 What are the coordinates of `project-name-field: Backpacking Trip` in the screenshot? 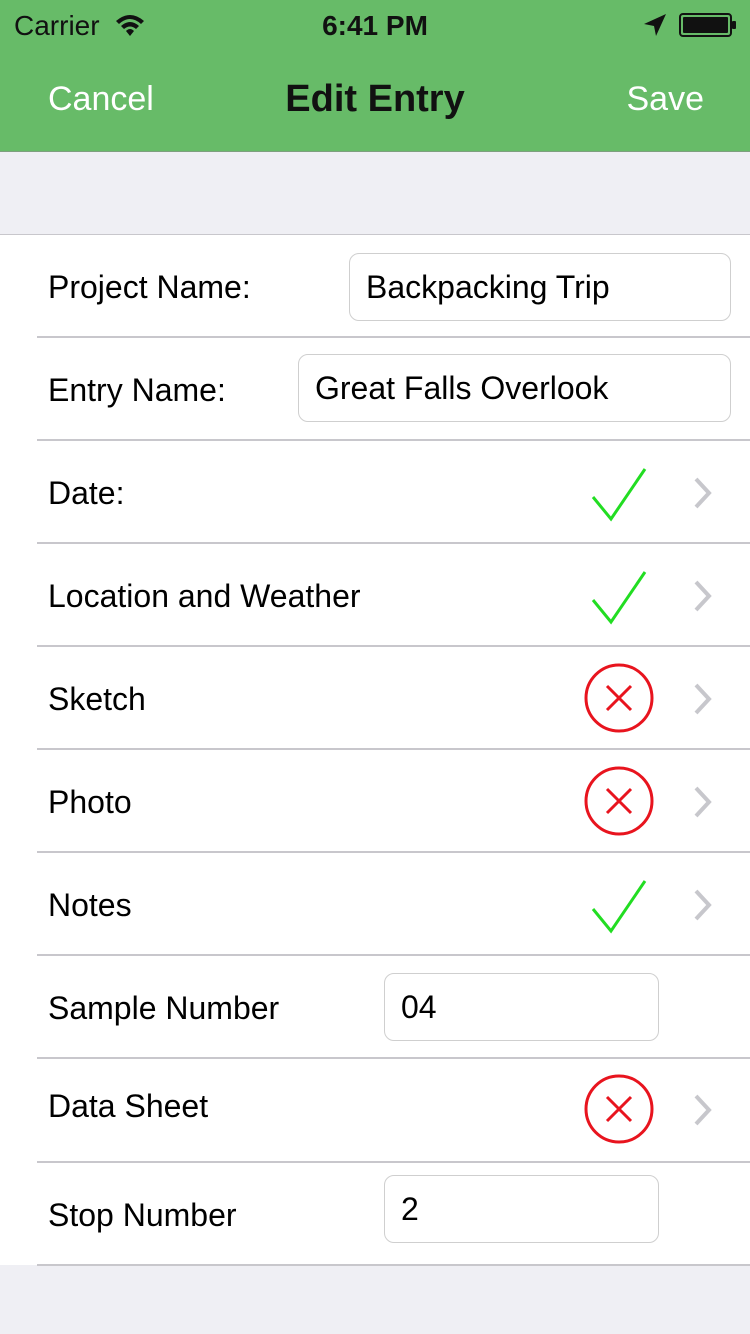 It's located at (540, 287).